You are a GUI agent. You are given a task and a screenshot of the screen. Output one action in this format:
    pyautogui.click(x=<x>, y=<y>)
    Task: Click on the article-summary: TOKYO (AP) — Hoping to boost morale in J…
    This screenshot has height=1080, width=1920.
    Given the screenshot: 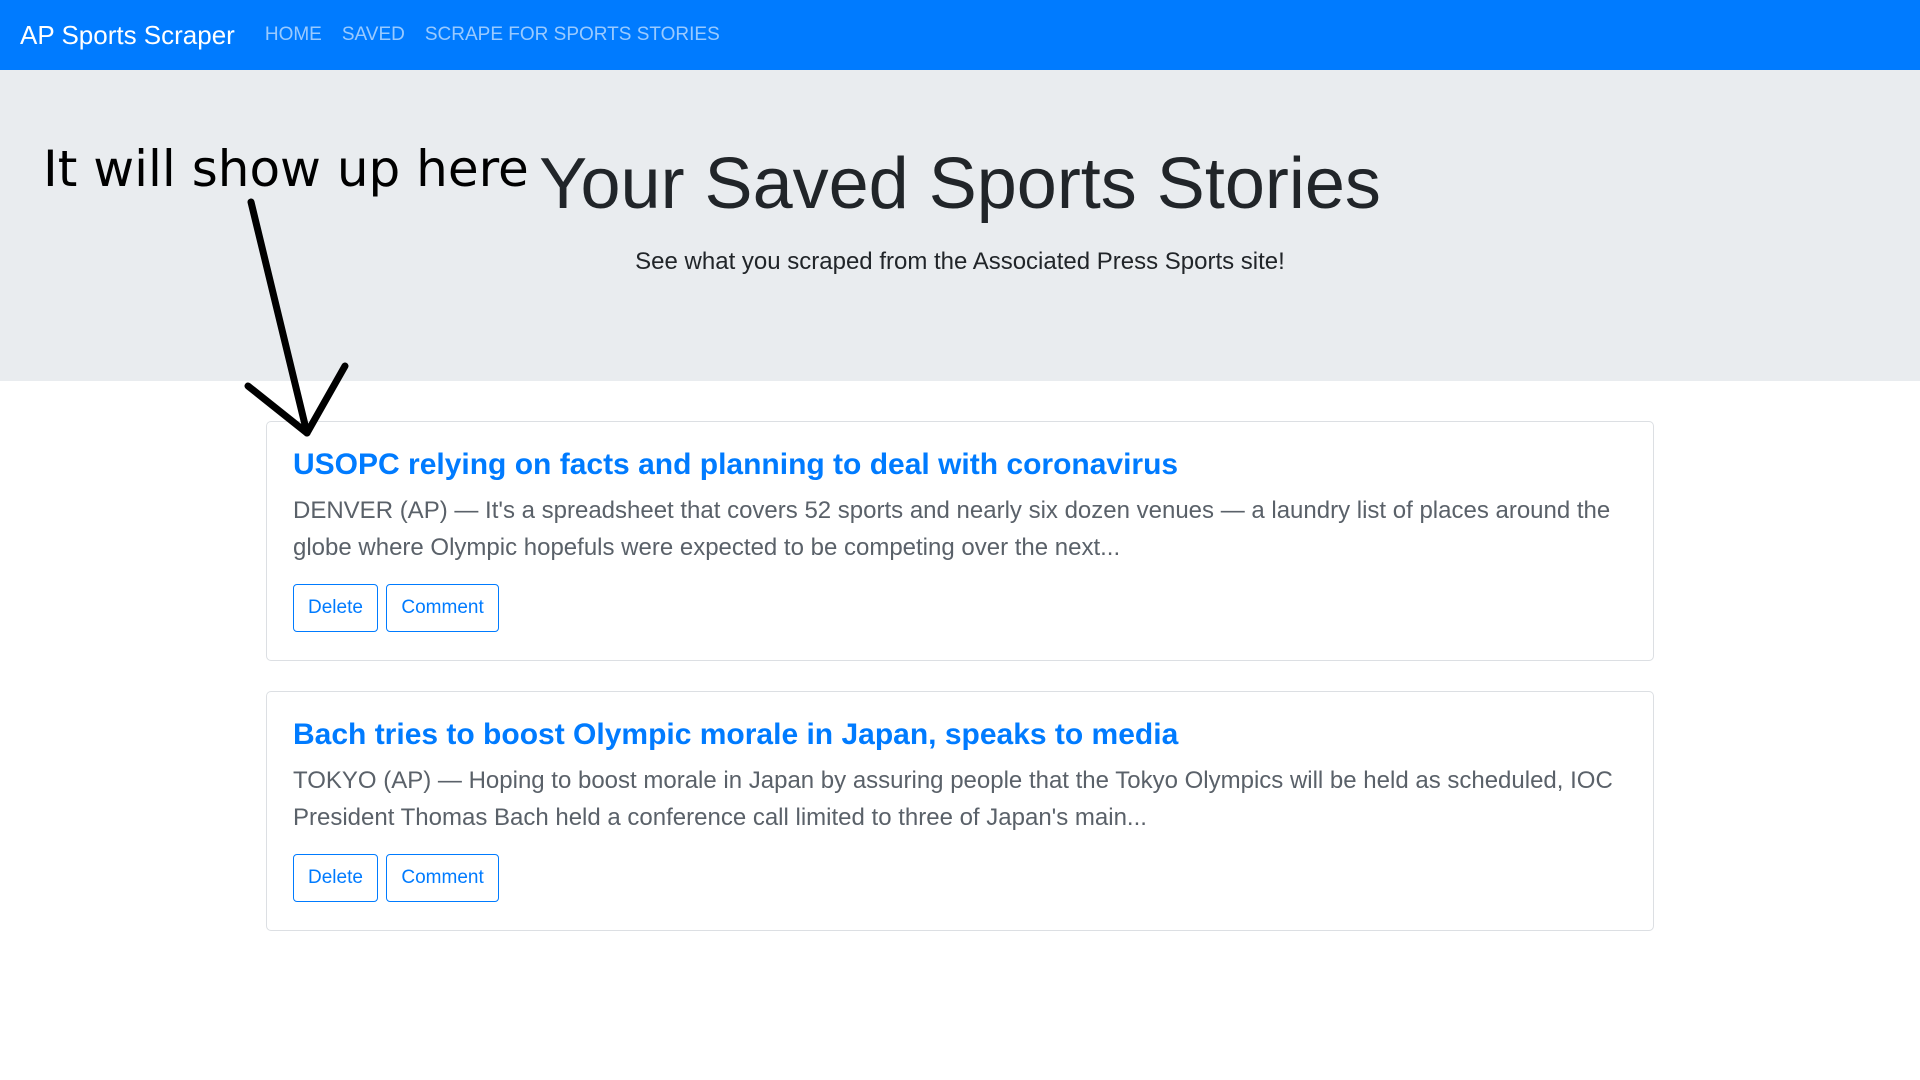 What is the action you would take?
    pyautogui.click(x=953, y=799)
    